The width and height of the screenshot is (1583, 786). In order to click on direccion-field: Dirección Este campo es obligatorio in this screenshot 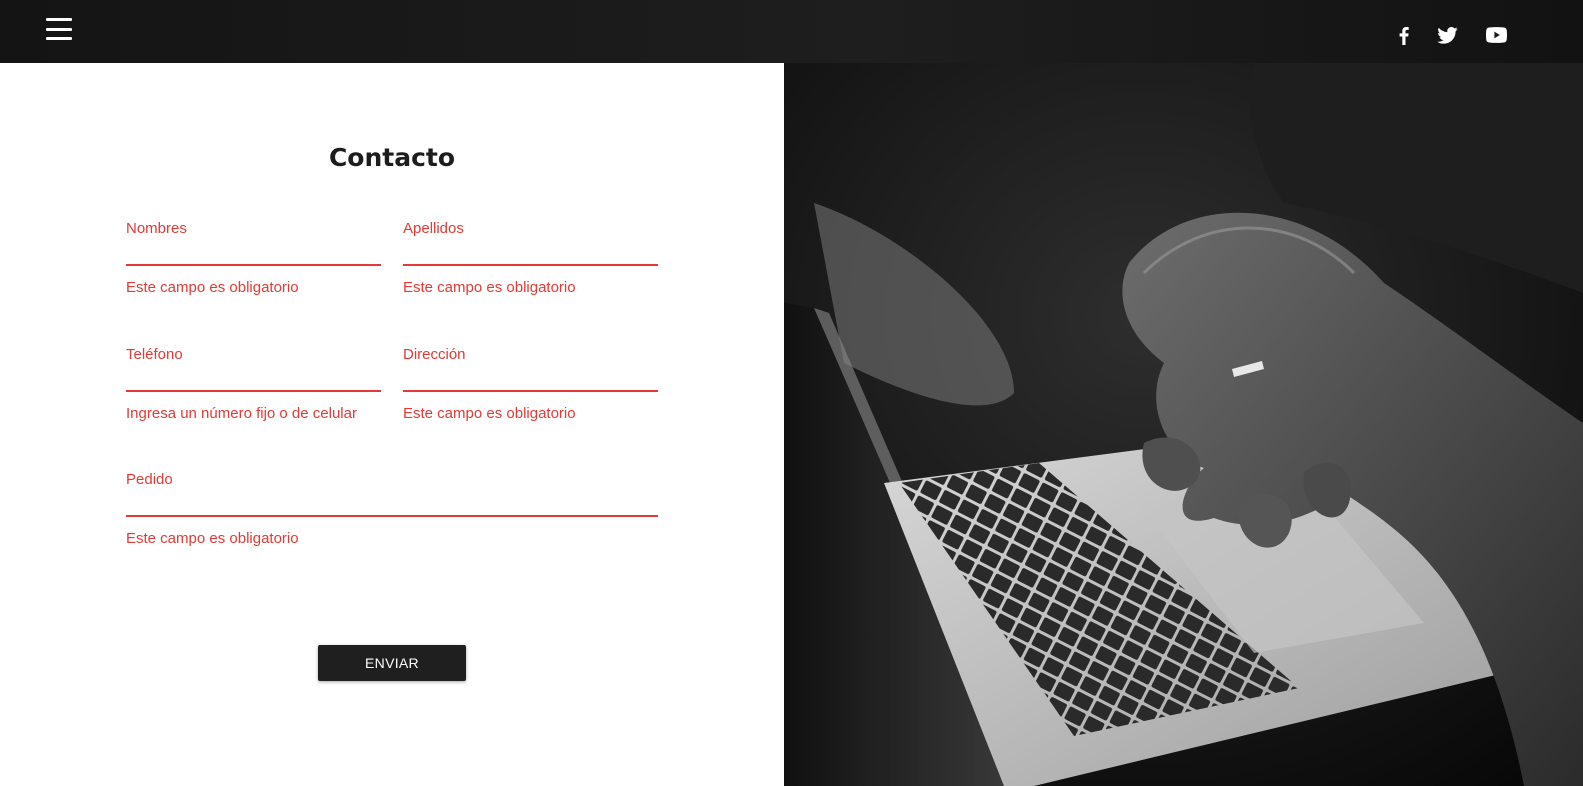, I will do `click(530, 391)`.